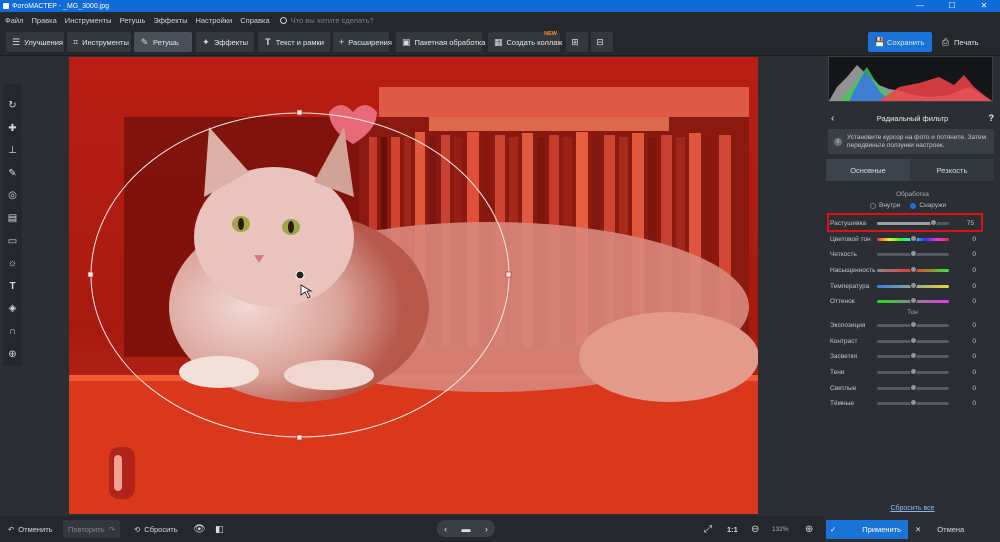 The width and height of the screenshot is (1000, 542). I want to click on brush-icon: ✎, so click(13, 174).